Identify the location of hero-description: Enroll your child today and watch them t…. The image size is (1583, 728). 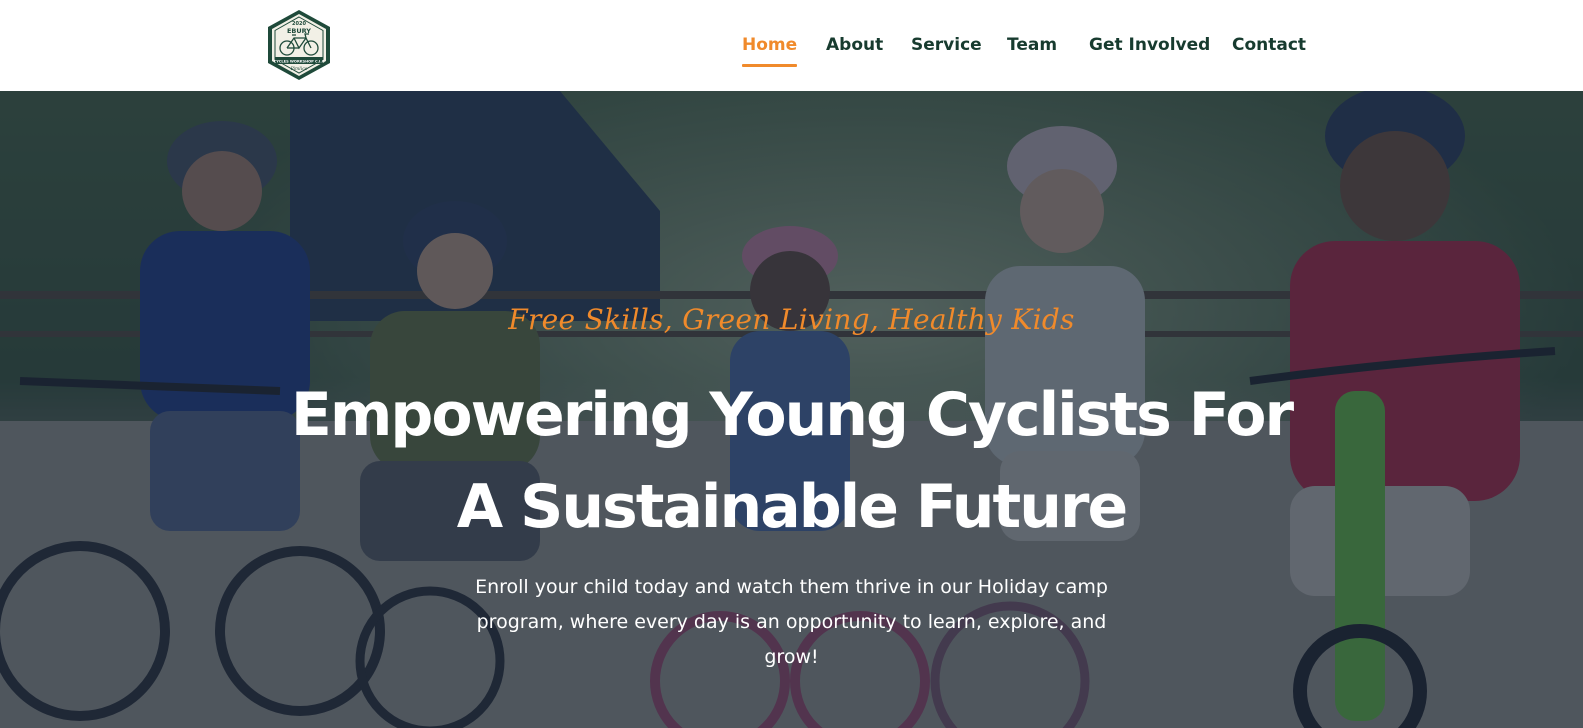
(791, 622).